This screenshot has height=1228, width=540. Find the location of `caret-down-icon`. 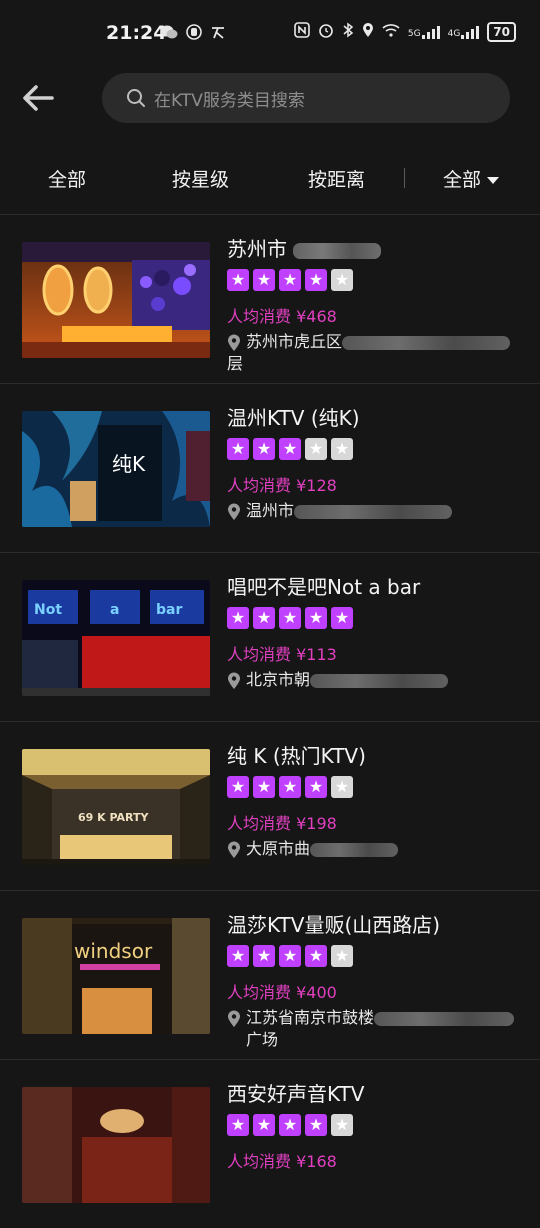

caret-down-icon is located at coordinates (493, 180).